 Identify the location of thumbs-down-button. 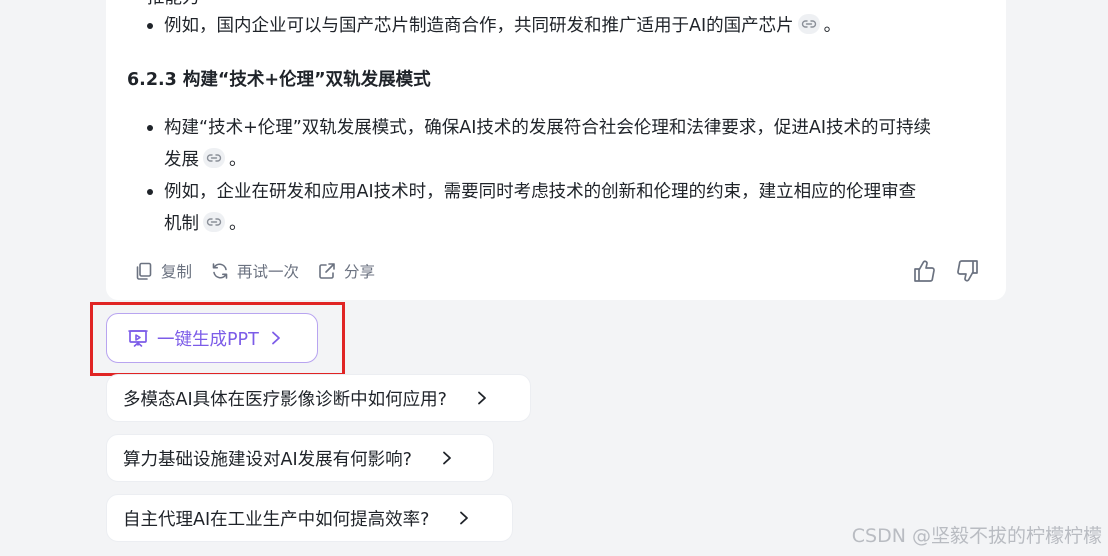
(967, 273).